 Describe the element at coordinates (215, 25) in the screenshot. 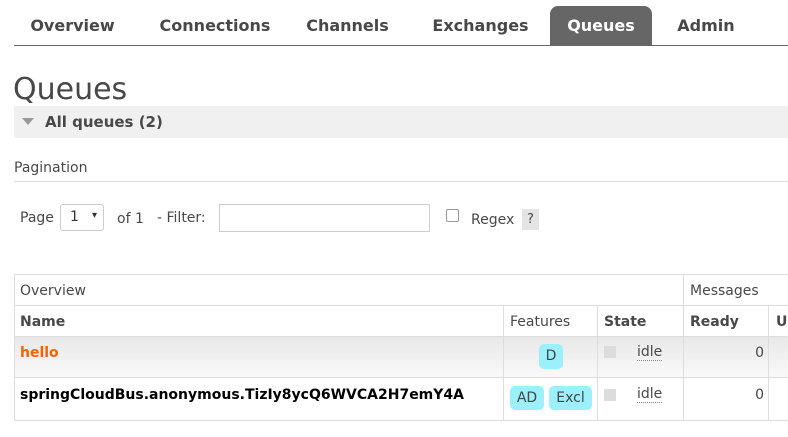

I see `tab-connections: Connections` at that location.